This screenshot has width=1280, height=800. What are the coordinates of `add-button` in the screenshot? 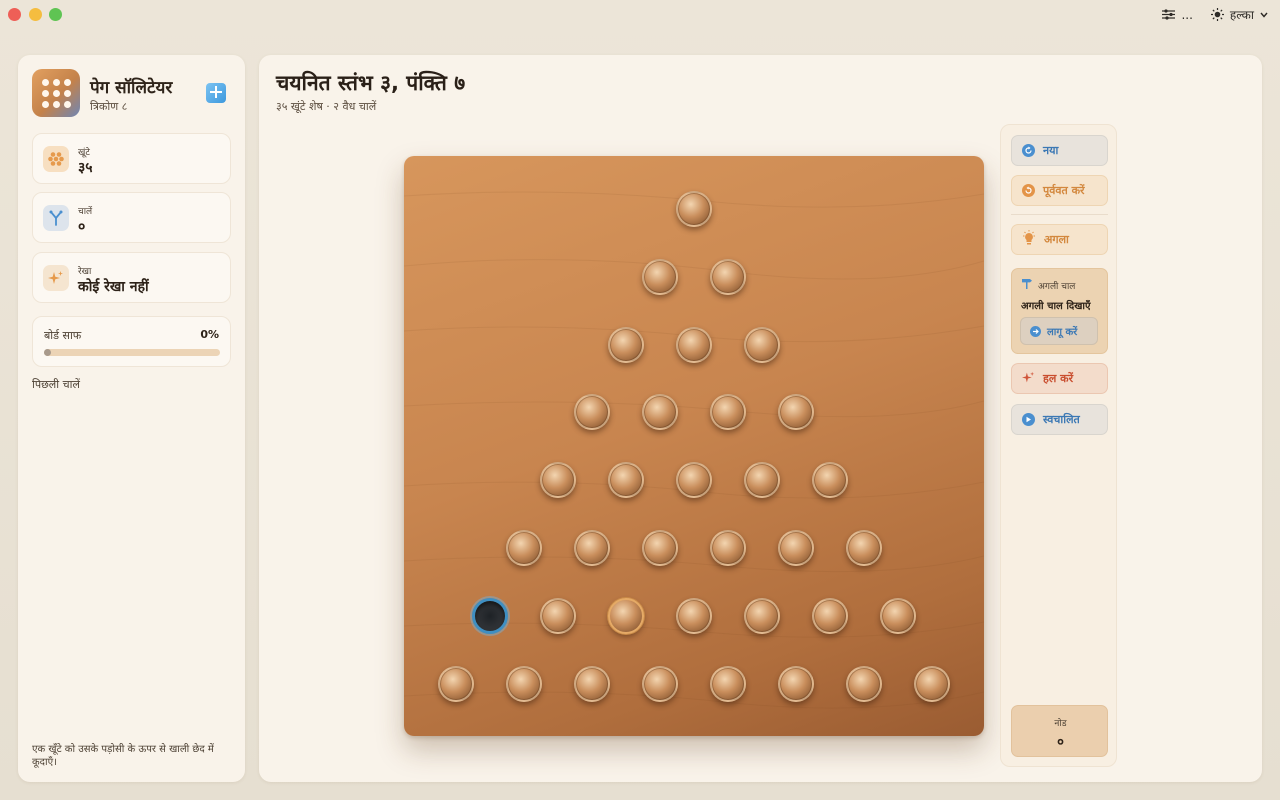 It's located at (216, 93).